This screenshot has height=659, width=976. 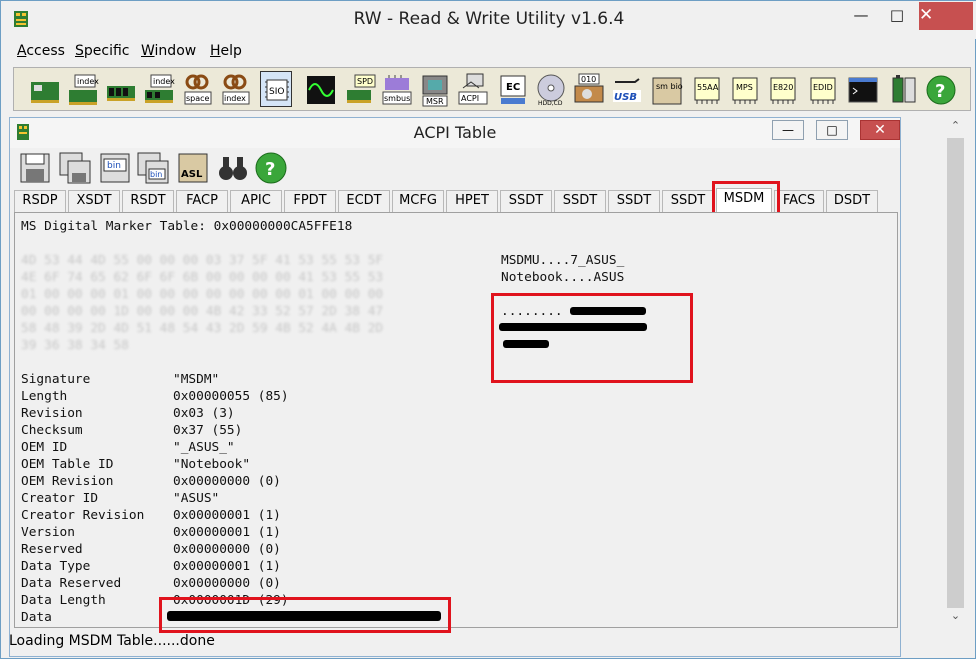 What do you see at coordinates (56, 566) in the screenshot?
I see `field-label: Data Type` at bounding box center [56, 566].